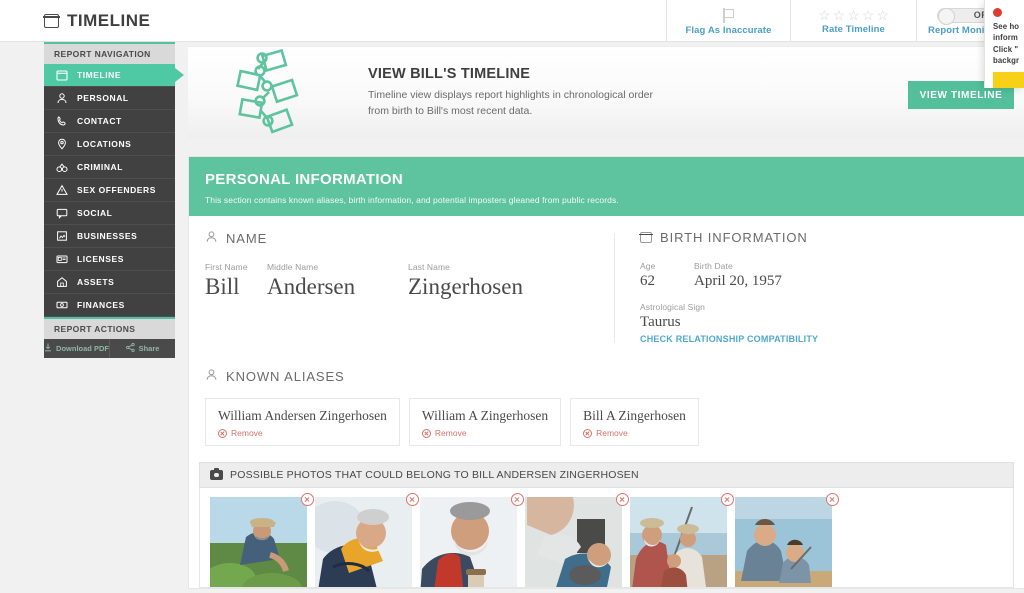  Describe the element at coordinates (109, 259) in the screenshot. I see `sidebar-item-licenses: LICENSES` at that location.